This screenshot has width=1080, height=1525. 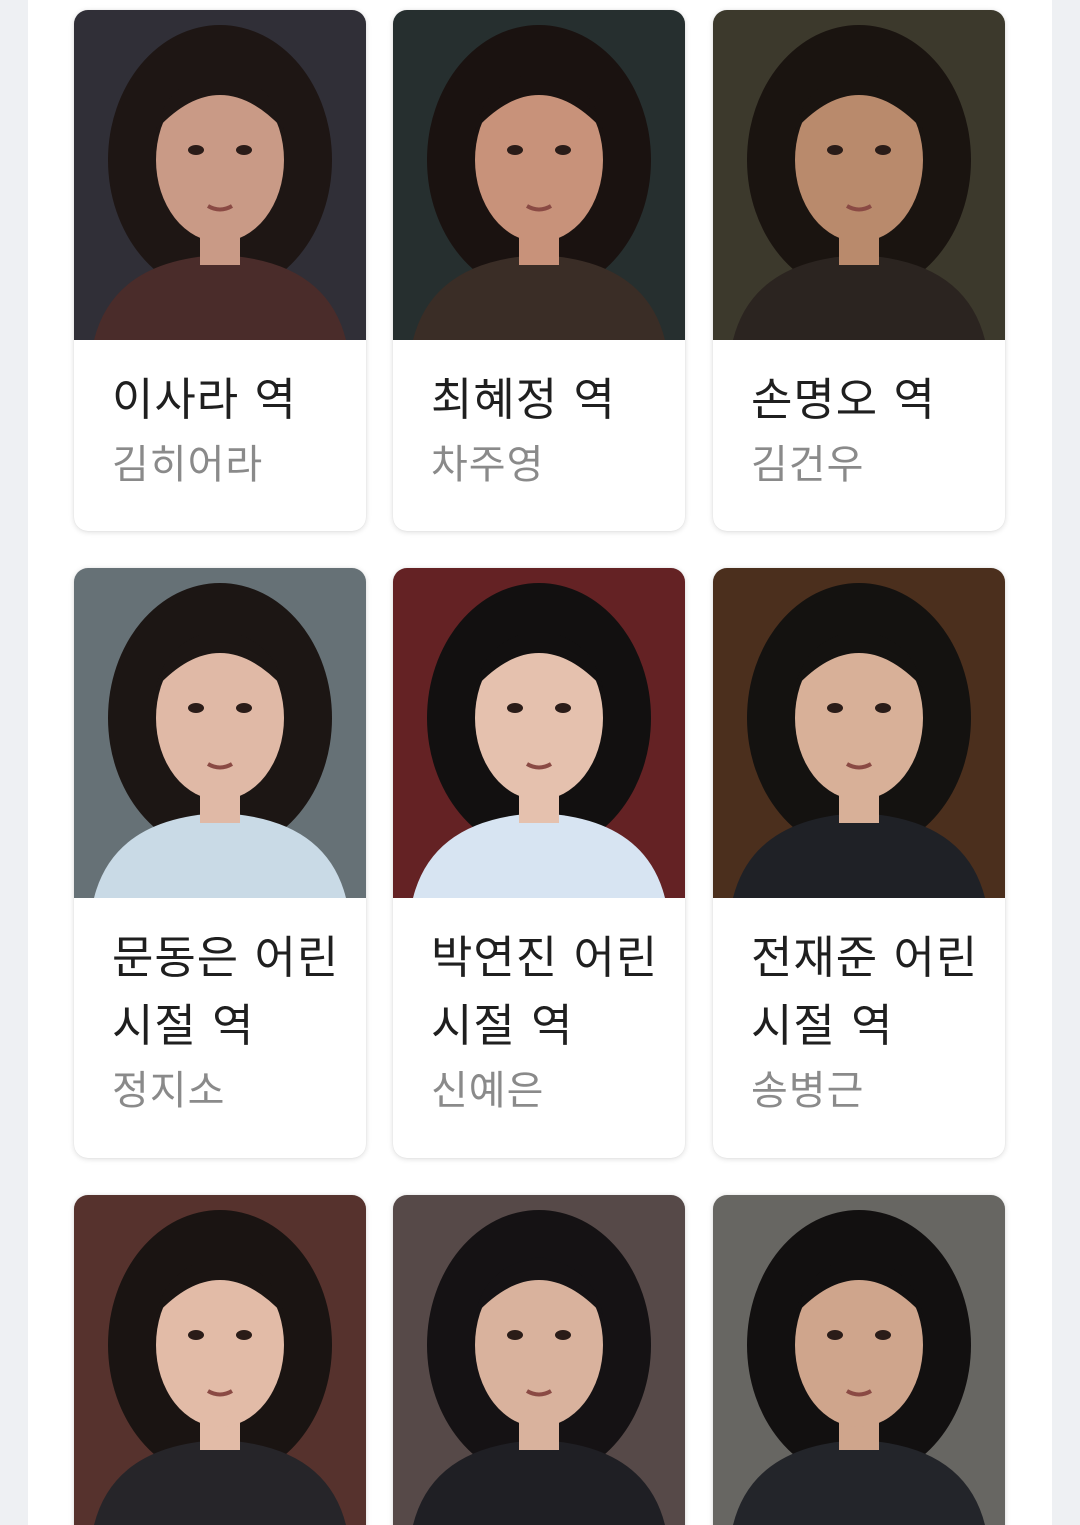 I want to click on role-name: 박연진 어린 시절 역, so click(x=545, y=991).